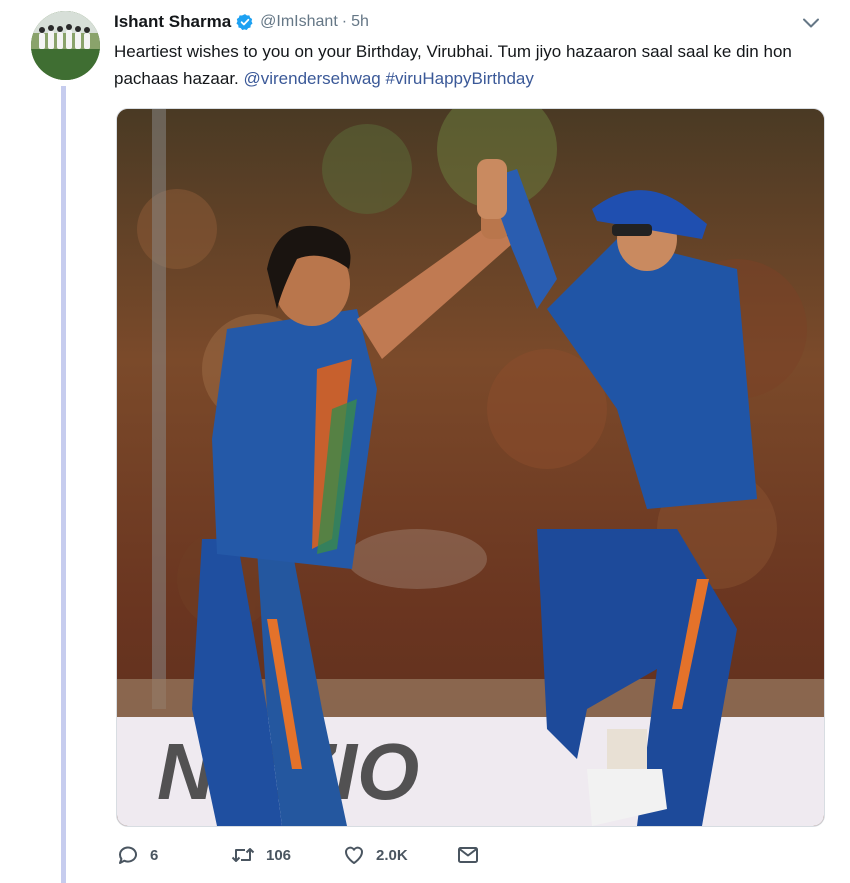 The image size is (850, 883). I want to click on heart-icon, so click(354, 855).